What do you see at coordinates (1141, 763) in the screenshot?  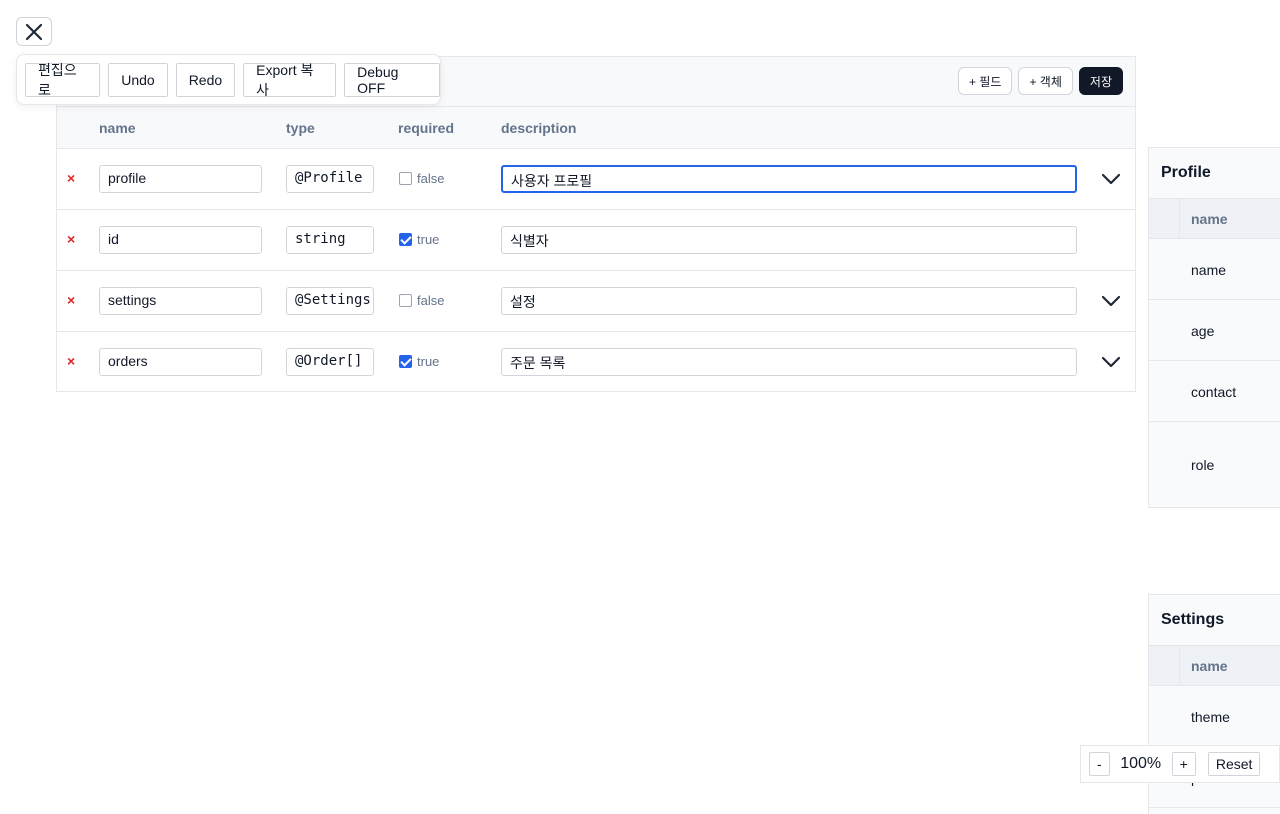 I see `zoom-level: 100%` at bounding box center [1141, 763].